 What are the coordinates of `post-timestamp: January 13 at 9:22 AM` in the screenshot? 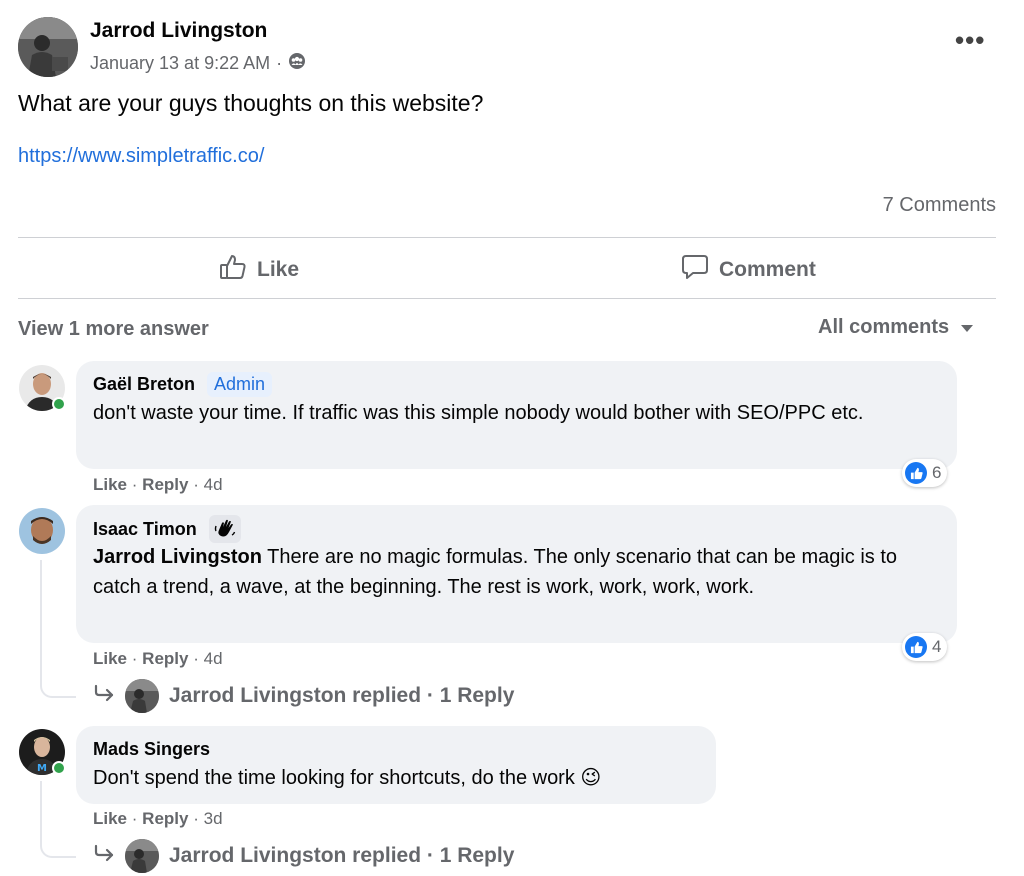 It's located at (180, 63).